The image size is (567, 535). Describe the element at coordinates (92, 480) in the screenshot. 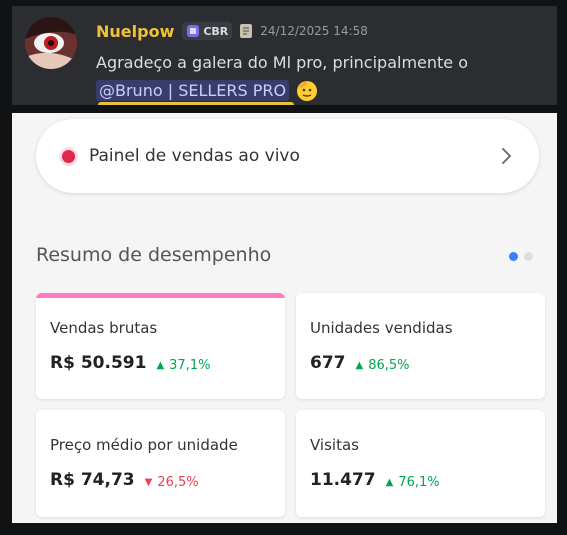

I see `metric-value: R$ 74,73` at that location.